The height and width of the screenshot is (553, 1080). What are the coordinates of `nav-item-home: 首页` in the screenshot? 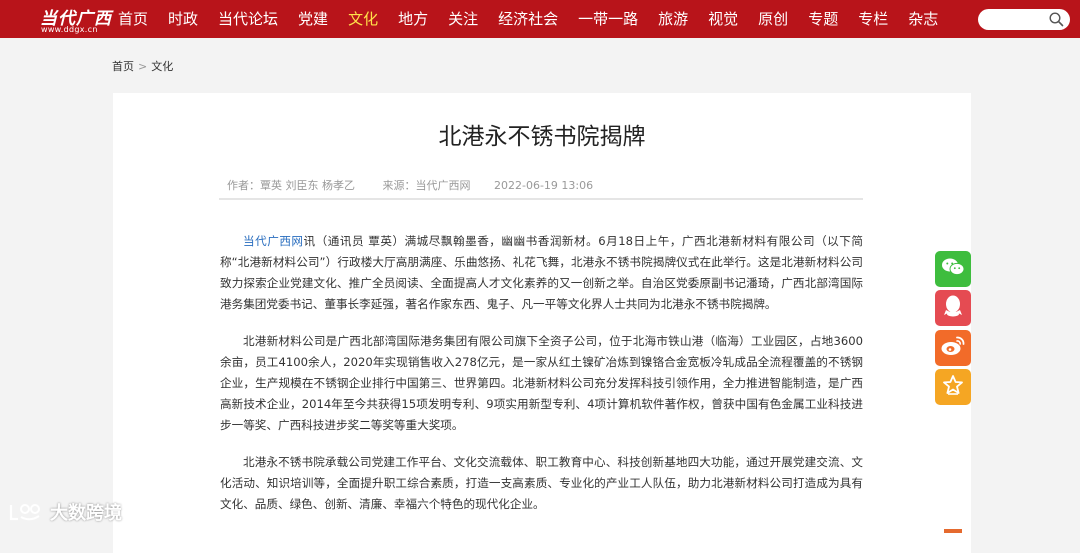 It's located at (133, 19).